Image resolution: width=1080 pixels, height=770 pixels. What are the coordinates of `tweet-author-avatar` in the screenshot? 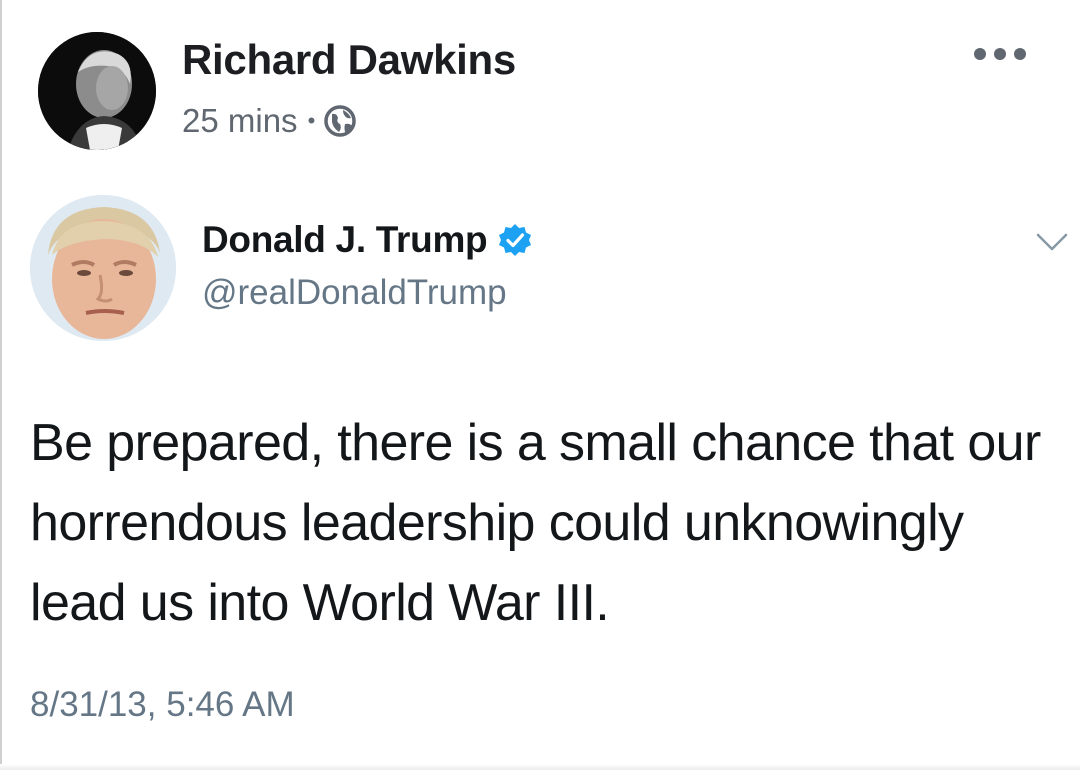 It's located at (103, 268).